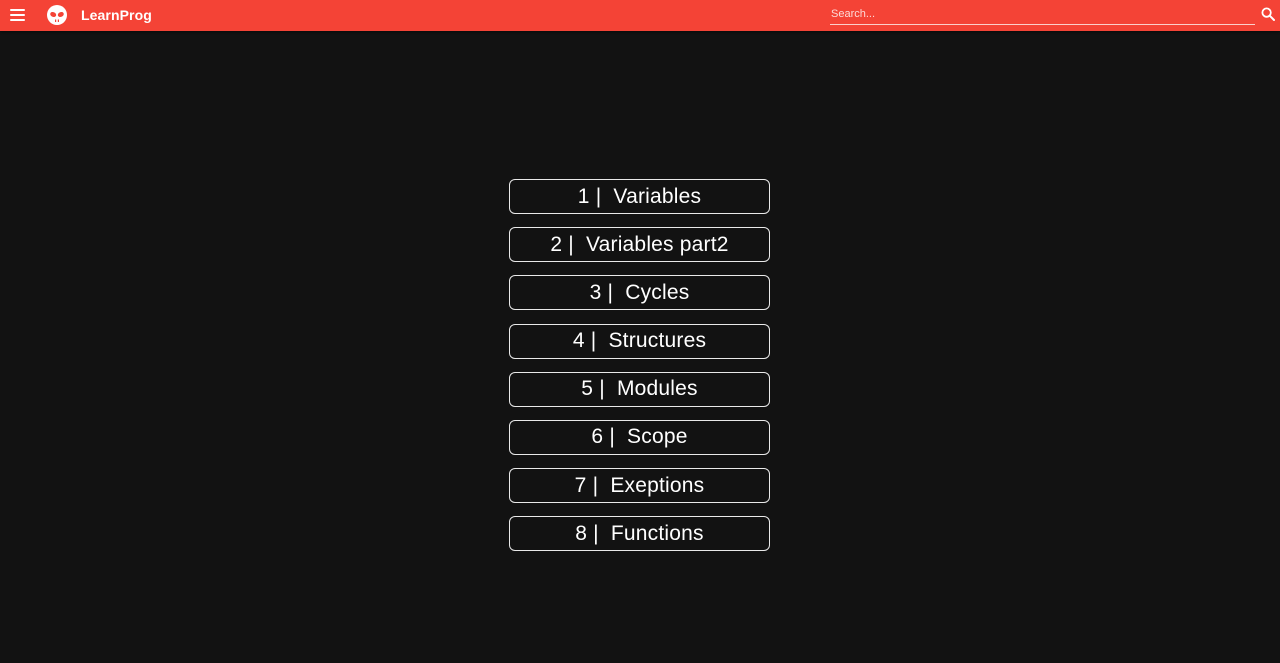 The height and width of the screenshot is (663, 1280). What do you see at coordinates (17, 15) in the screenshot?
I see `menu-icon` at bounding box center [17, 15].